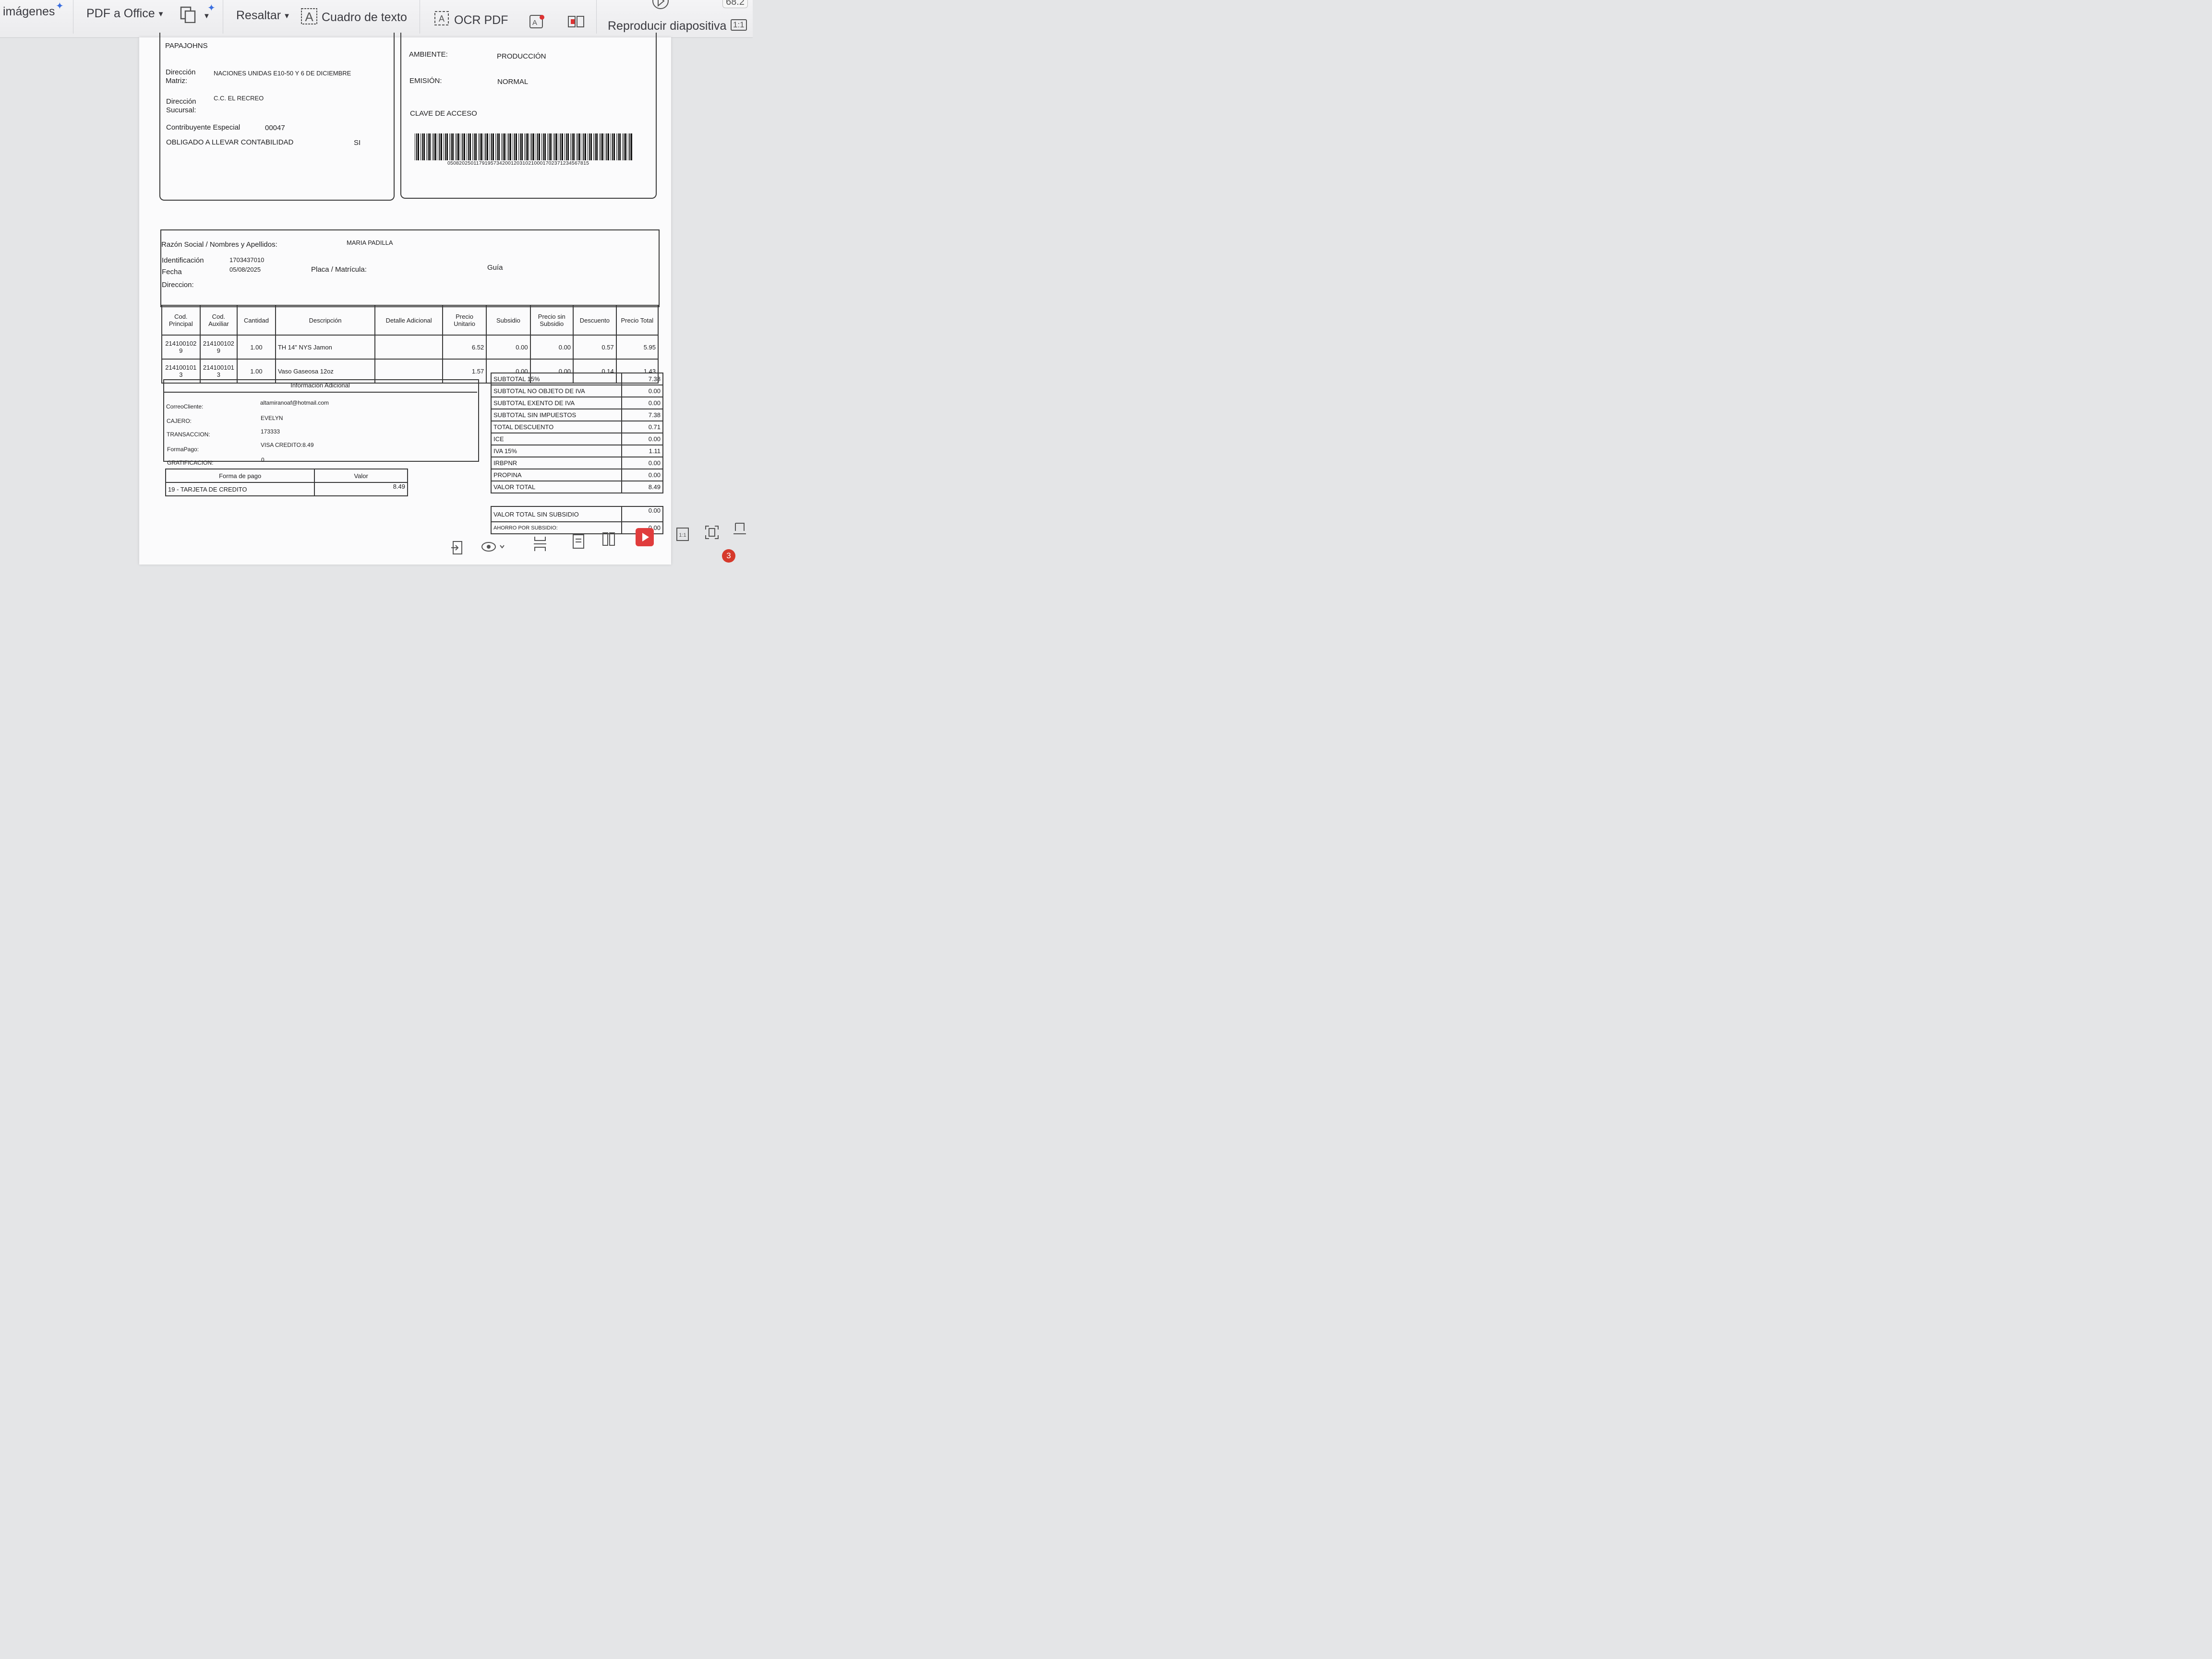 The height and width of the screenshot is (1659, 2212). Describe the element at coordinates (172, 272) in the screenshot. I see `fecha-label: Fecha` at that location.